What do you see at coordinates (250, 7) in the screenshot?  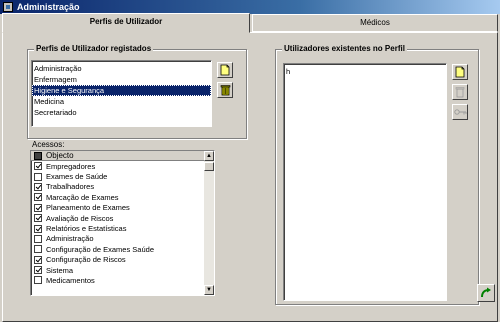 I see `title-bar: Administração` at bounding box center [250, 7].